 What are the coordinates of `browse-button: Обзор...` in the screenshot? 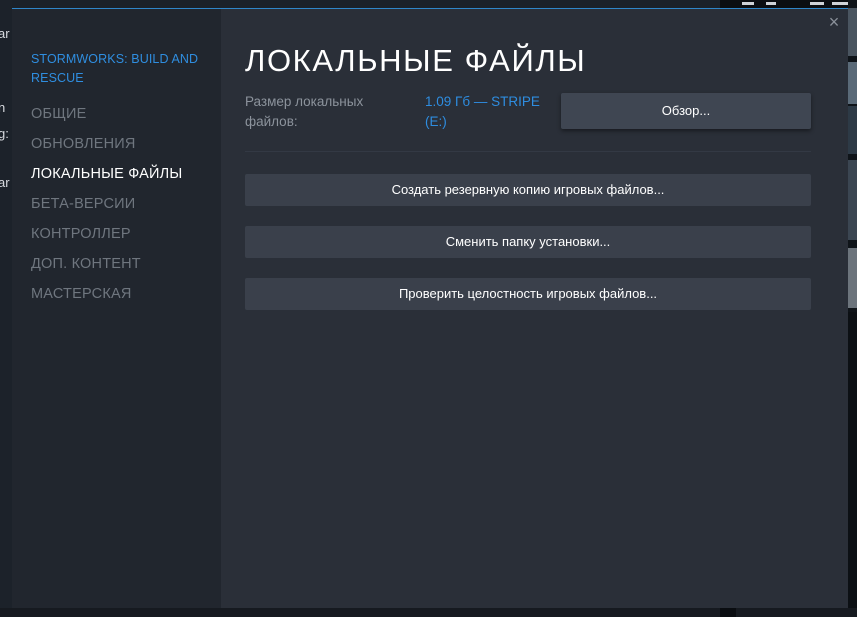 It's located at (686, 111).